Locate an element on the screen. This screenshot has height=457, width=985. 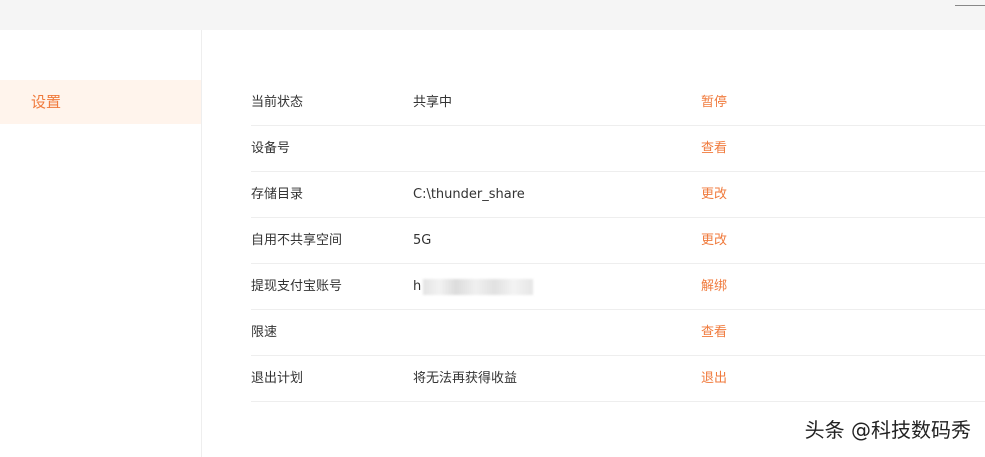
alipay-account-label: 提现支付宝账号 is located at coordinates (297, 286).